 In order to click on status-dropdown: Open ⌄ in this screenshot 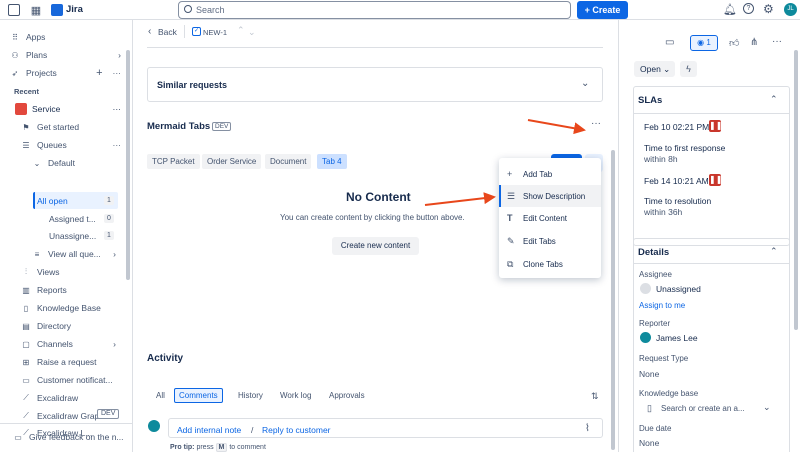, I will do `click(654, 69)`.